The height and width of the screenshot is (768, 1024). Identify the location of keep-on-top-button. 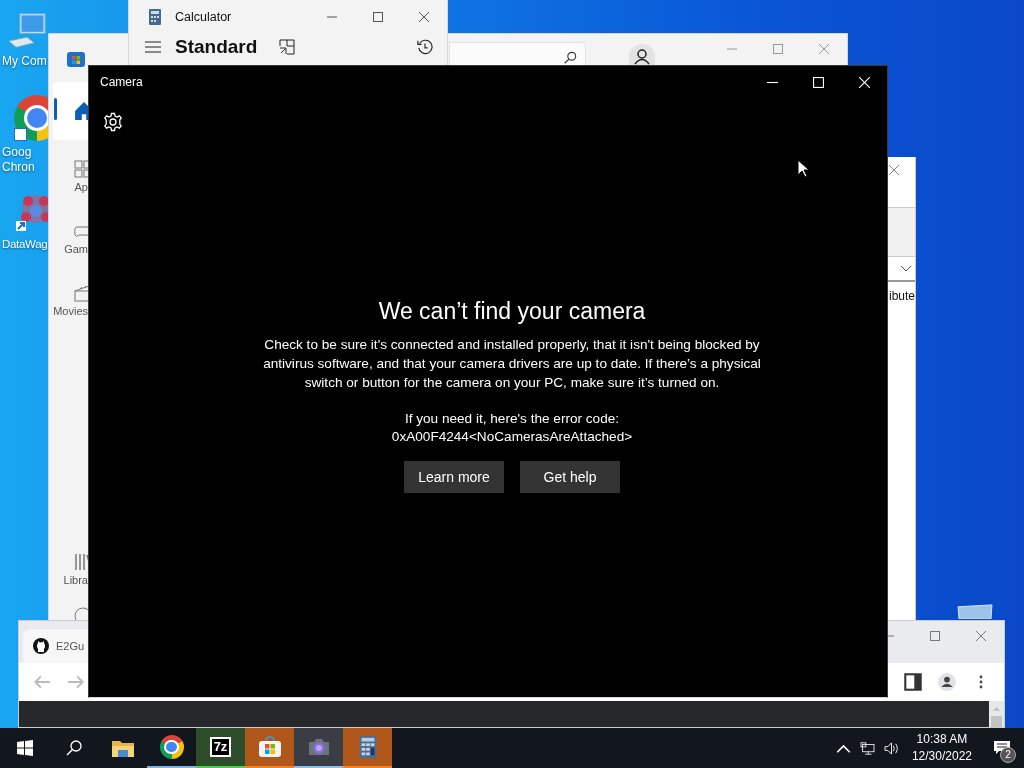
(287, 47).